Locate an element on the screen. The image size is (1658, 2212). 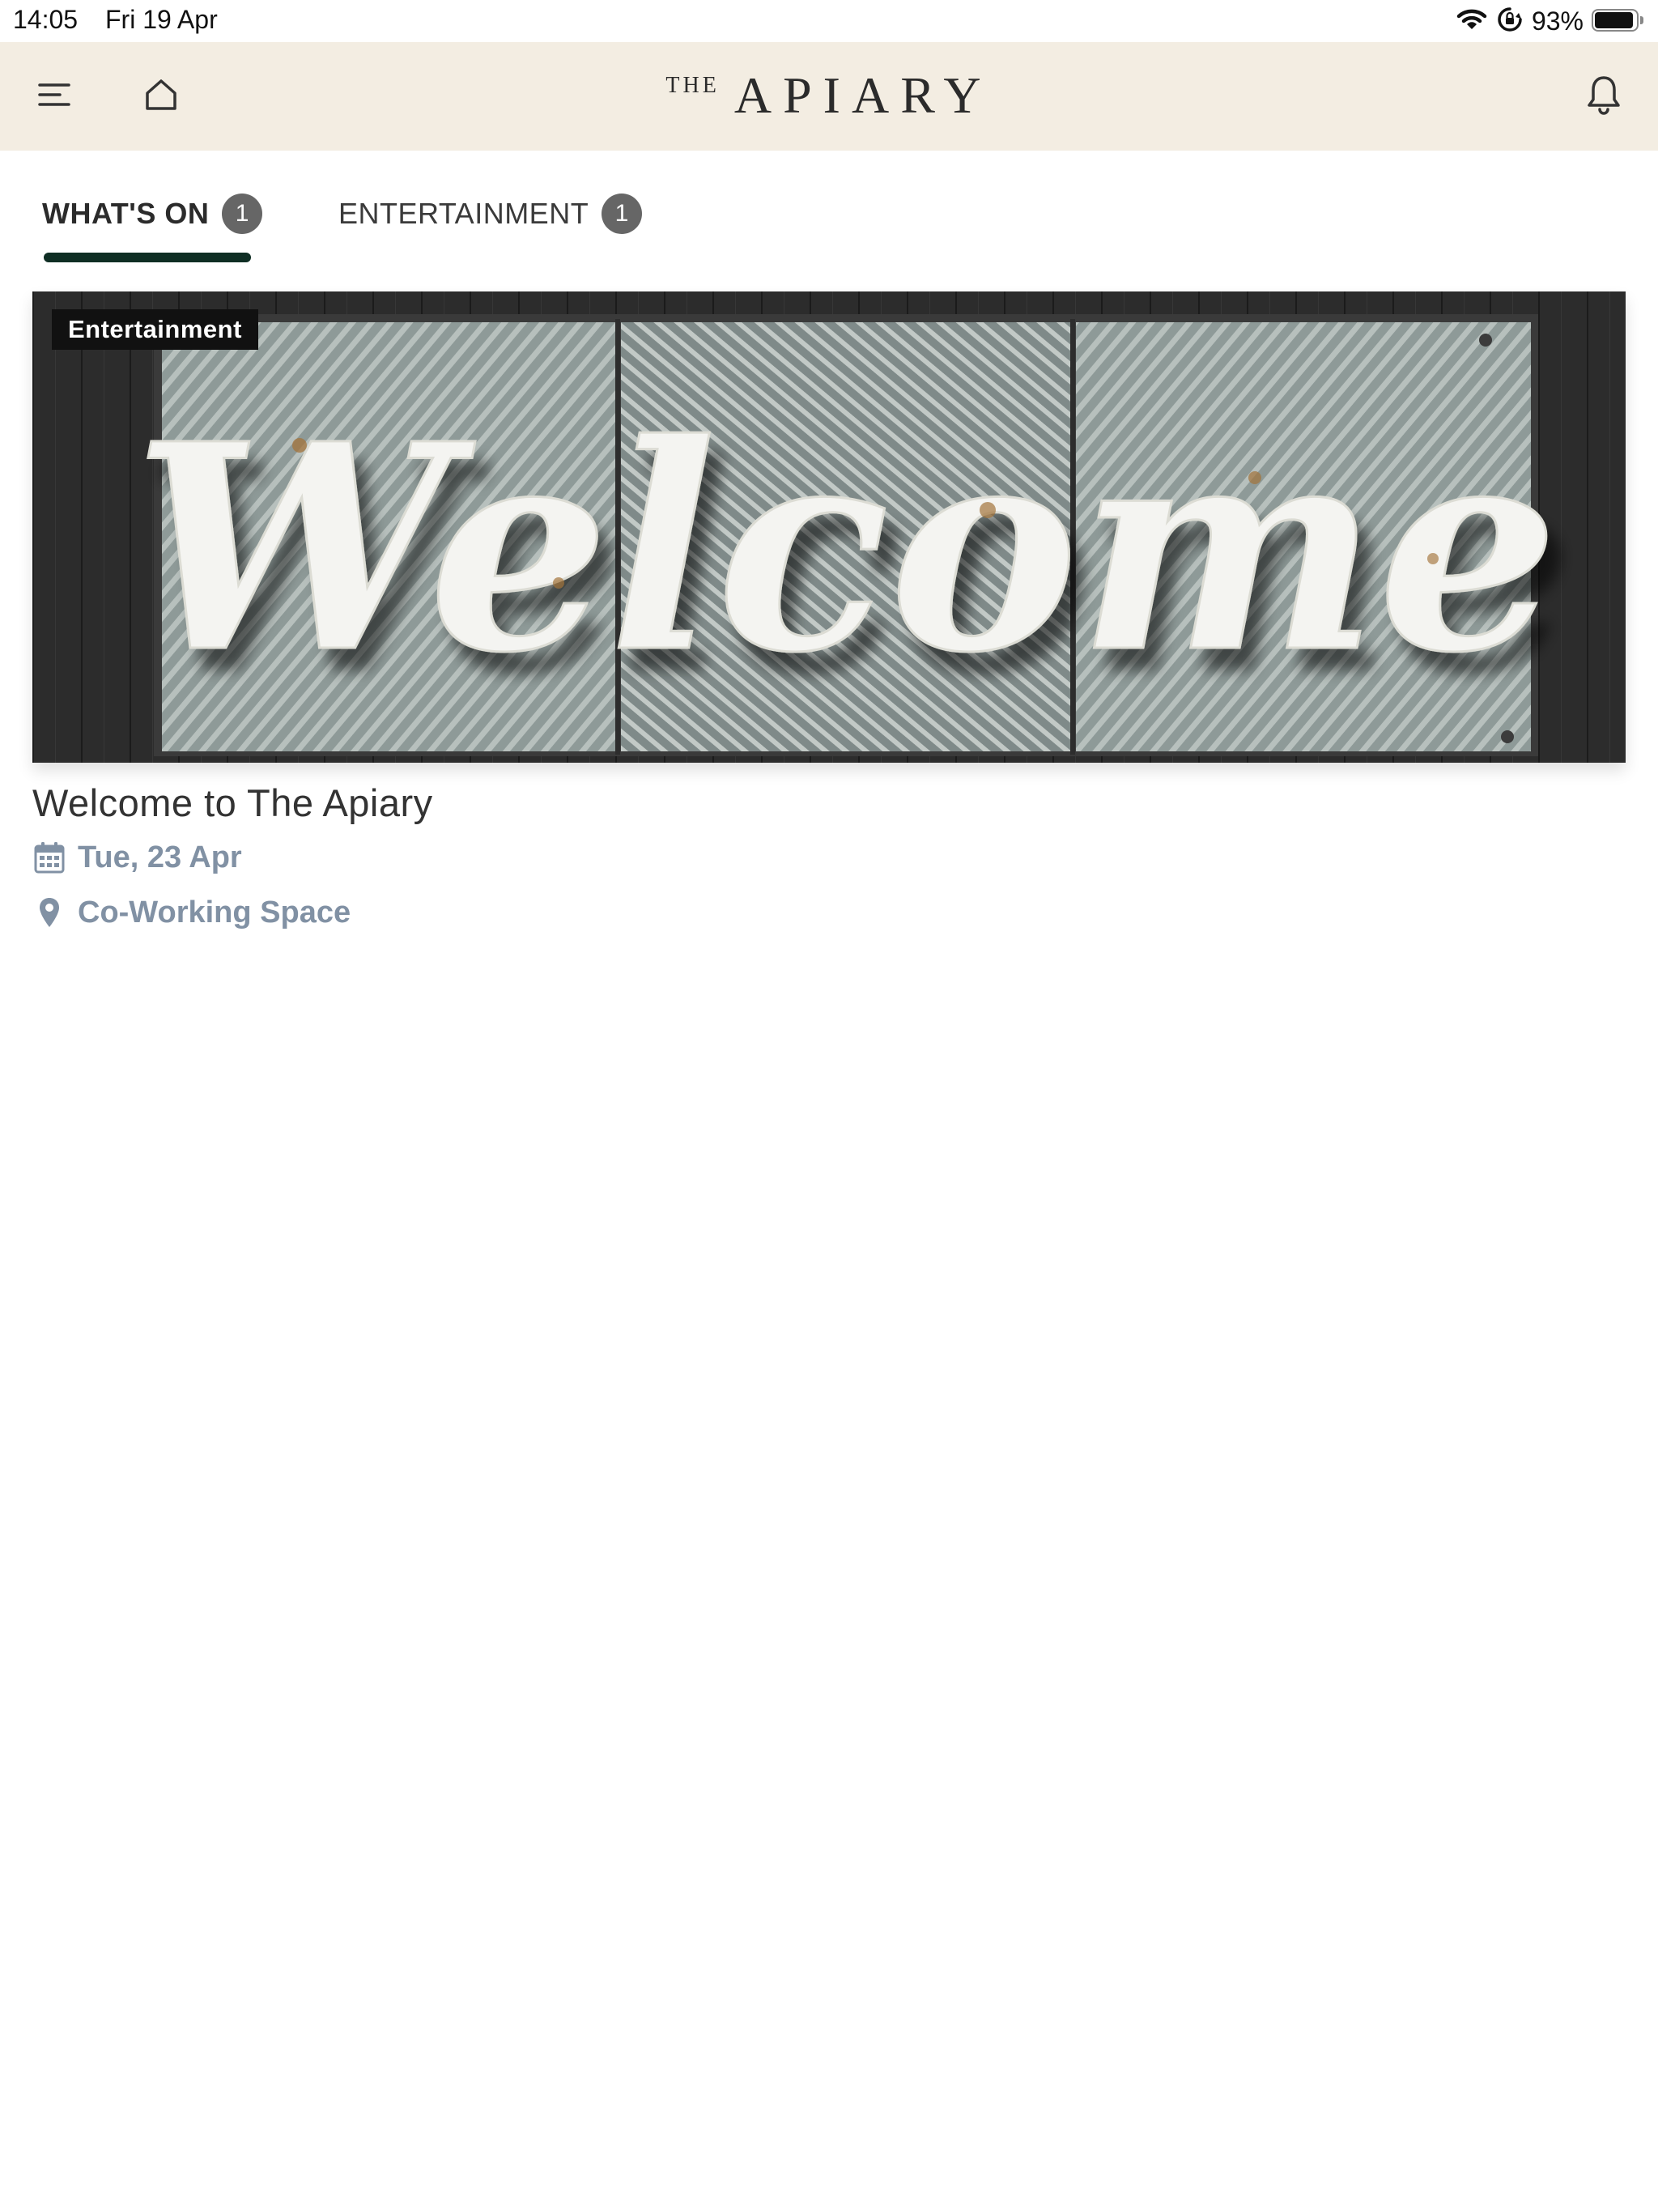
app-logo: THE APIARY is located at coordinates (829, 96).